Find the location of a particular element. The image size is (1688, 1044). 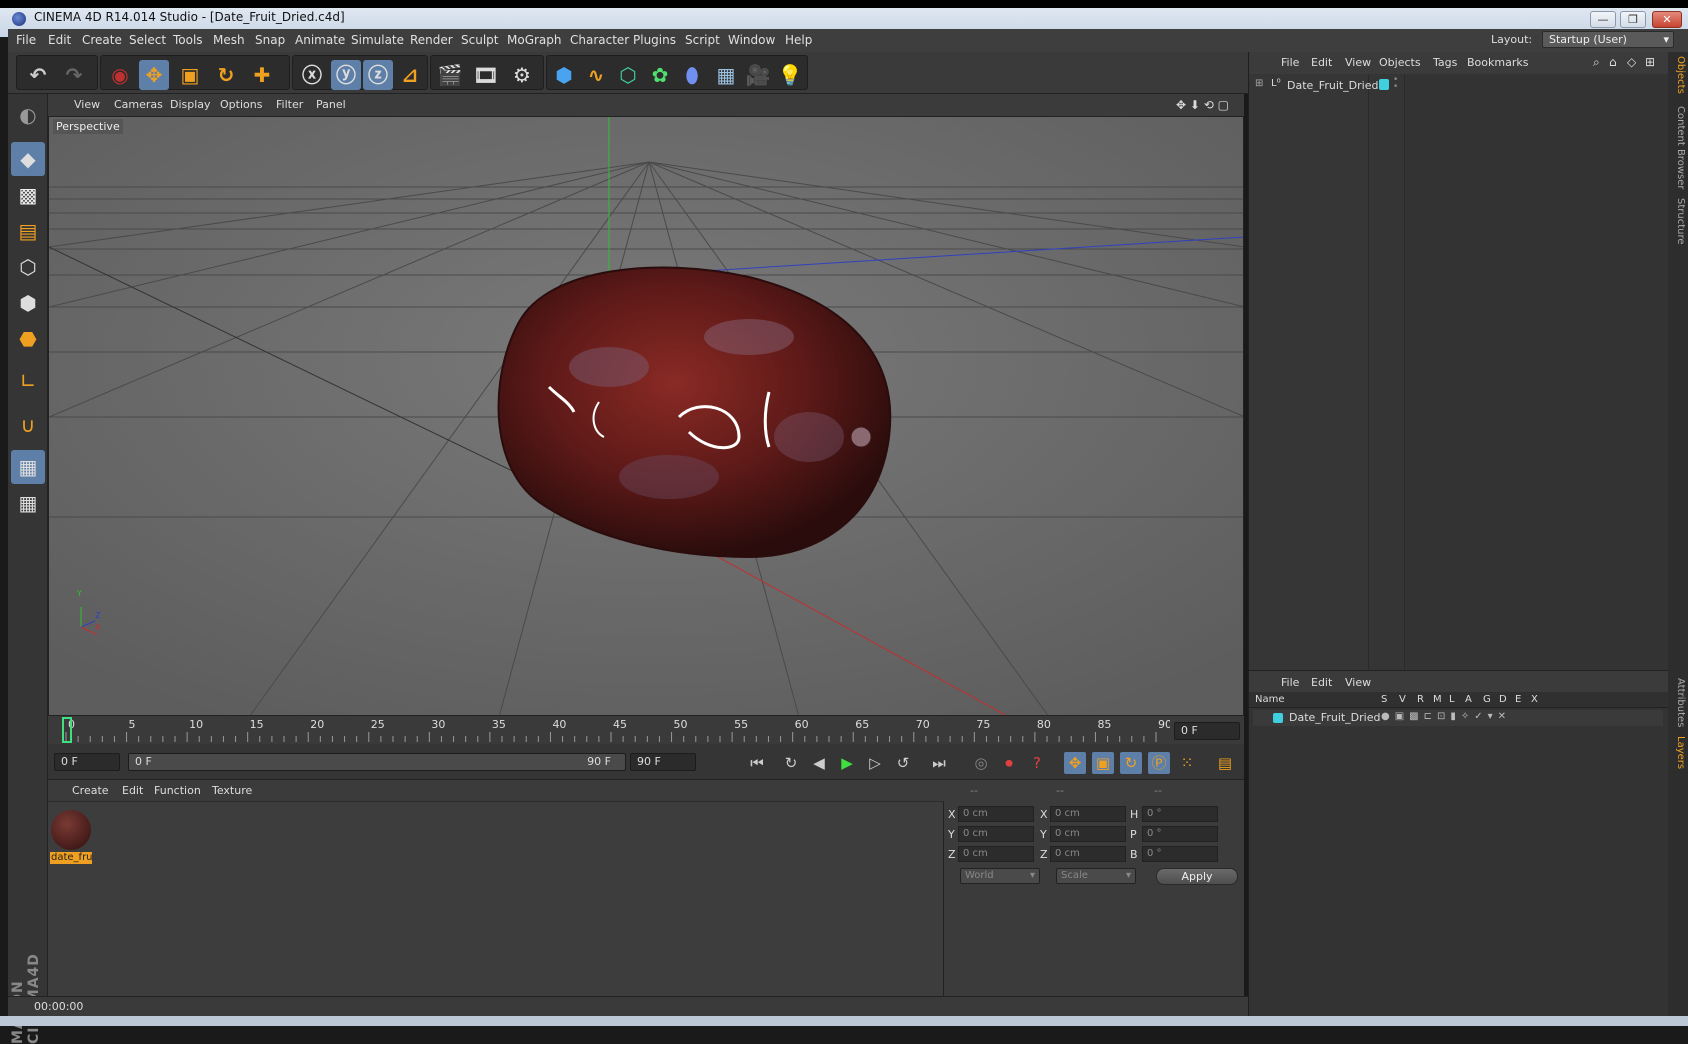

scale-tool-icon: ▣ is located at coordinates (190, 75).